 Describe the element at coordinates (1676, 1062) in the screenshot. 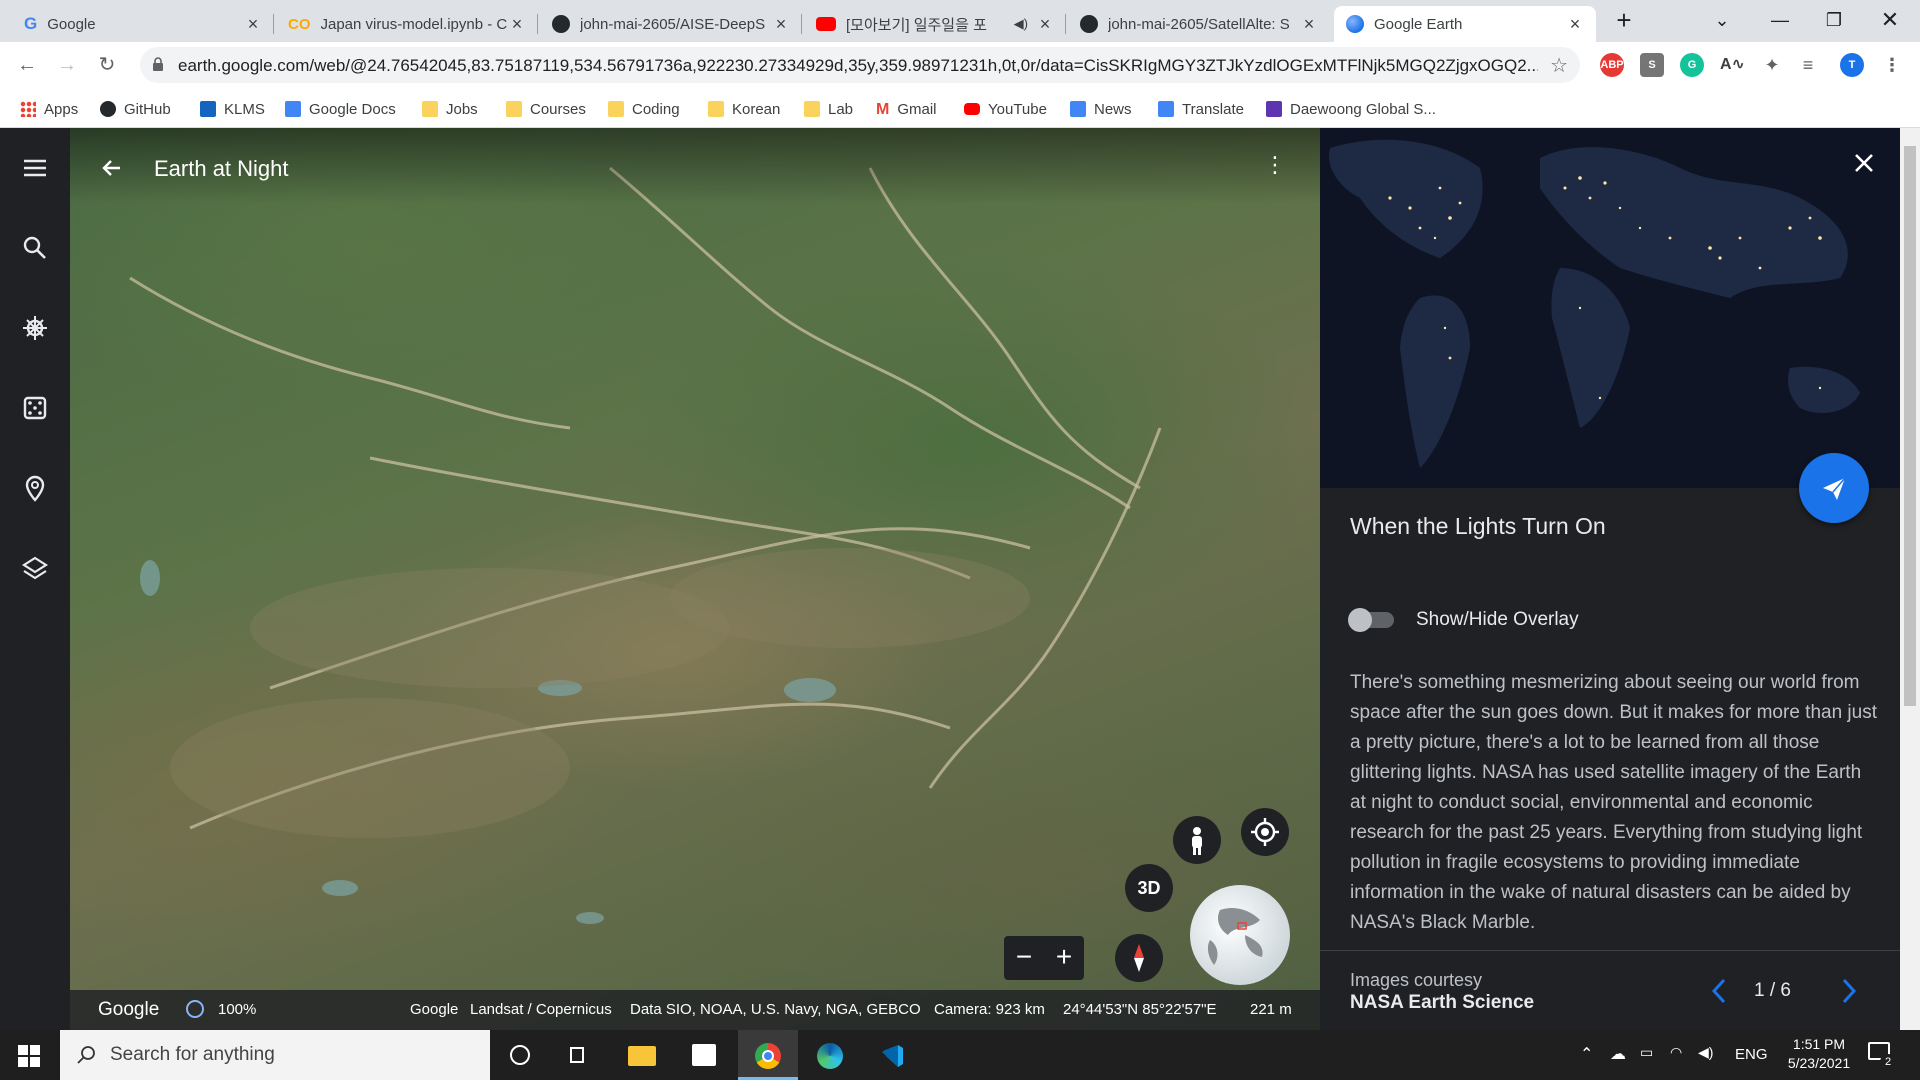

I see `wifi-icon: ◠` at that location.